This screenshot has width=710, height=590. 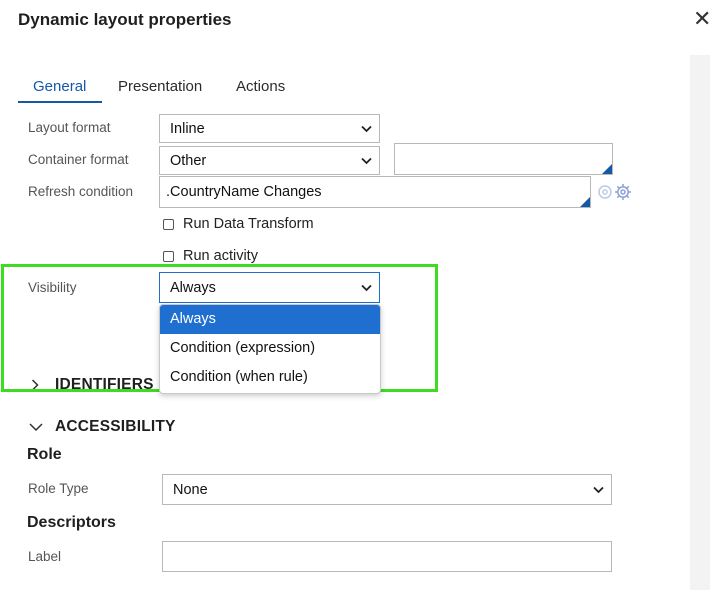 I want to click on run-activity-checkbox, so click(x=168, y=256).